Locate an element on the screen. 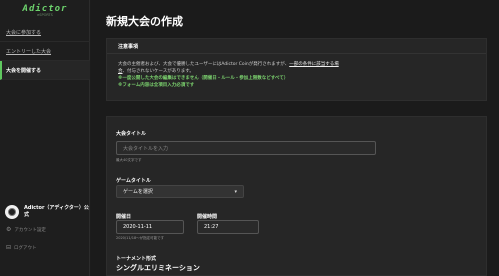  format-label: トーナメント形式 is located at coordinates (136, 259).